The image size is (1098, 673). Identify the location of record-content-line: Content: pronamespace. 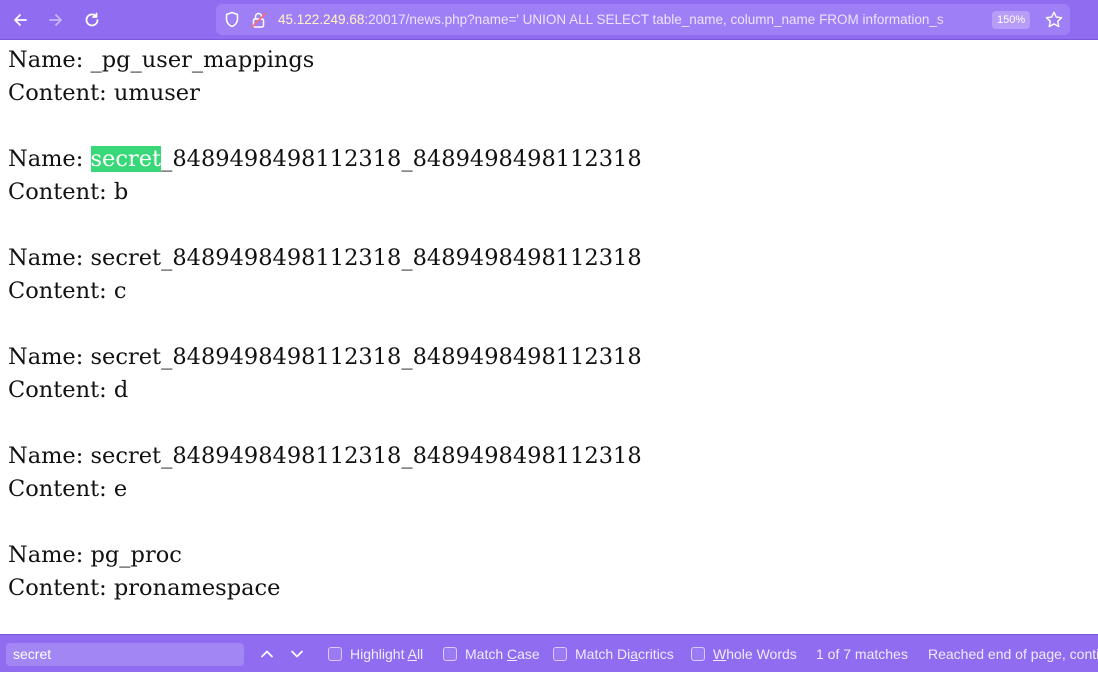
(548, 588).